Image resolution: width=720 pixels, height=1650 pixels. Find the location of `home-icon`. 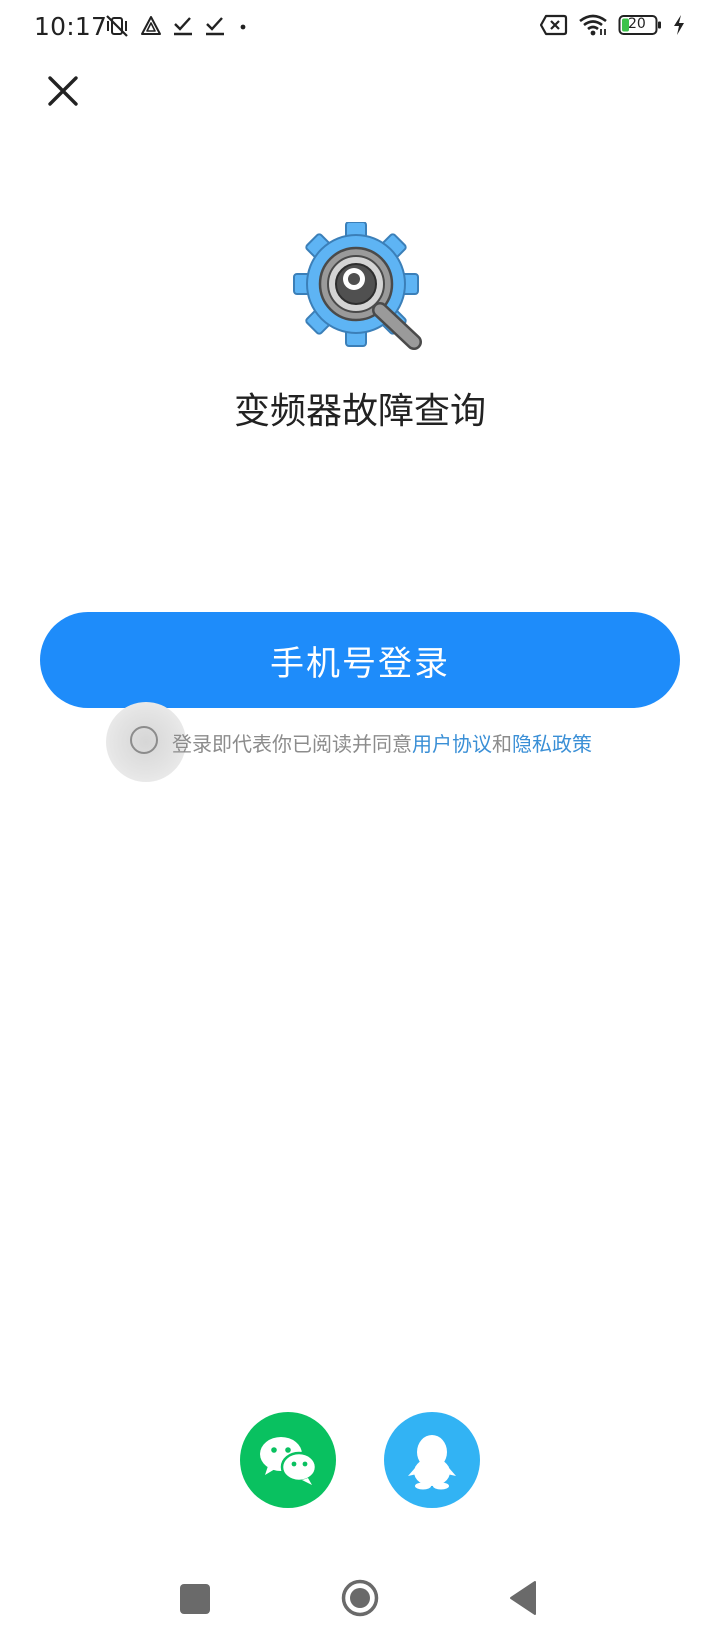

home-icon is located at coordinates (360, 1598).